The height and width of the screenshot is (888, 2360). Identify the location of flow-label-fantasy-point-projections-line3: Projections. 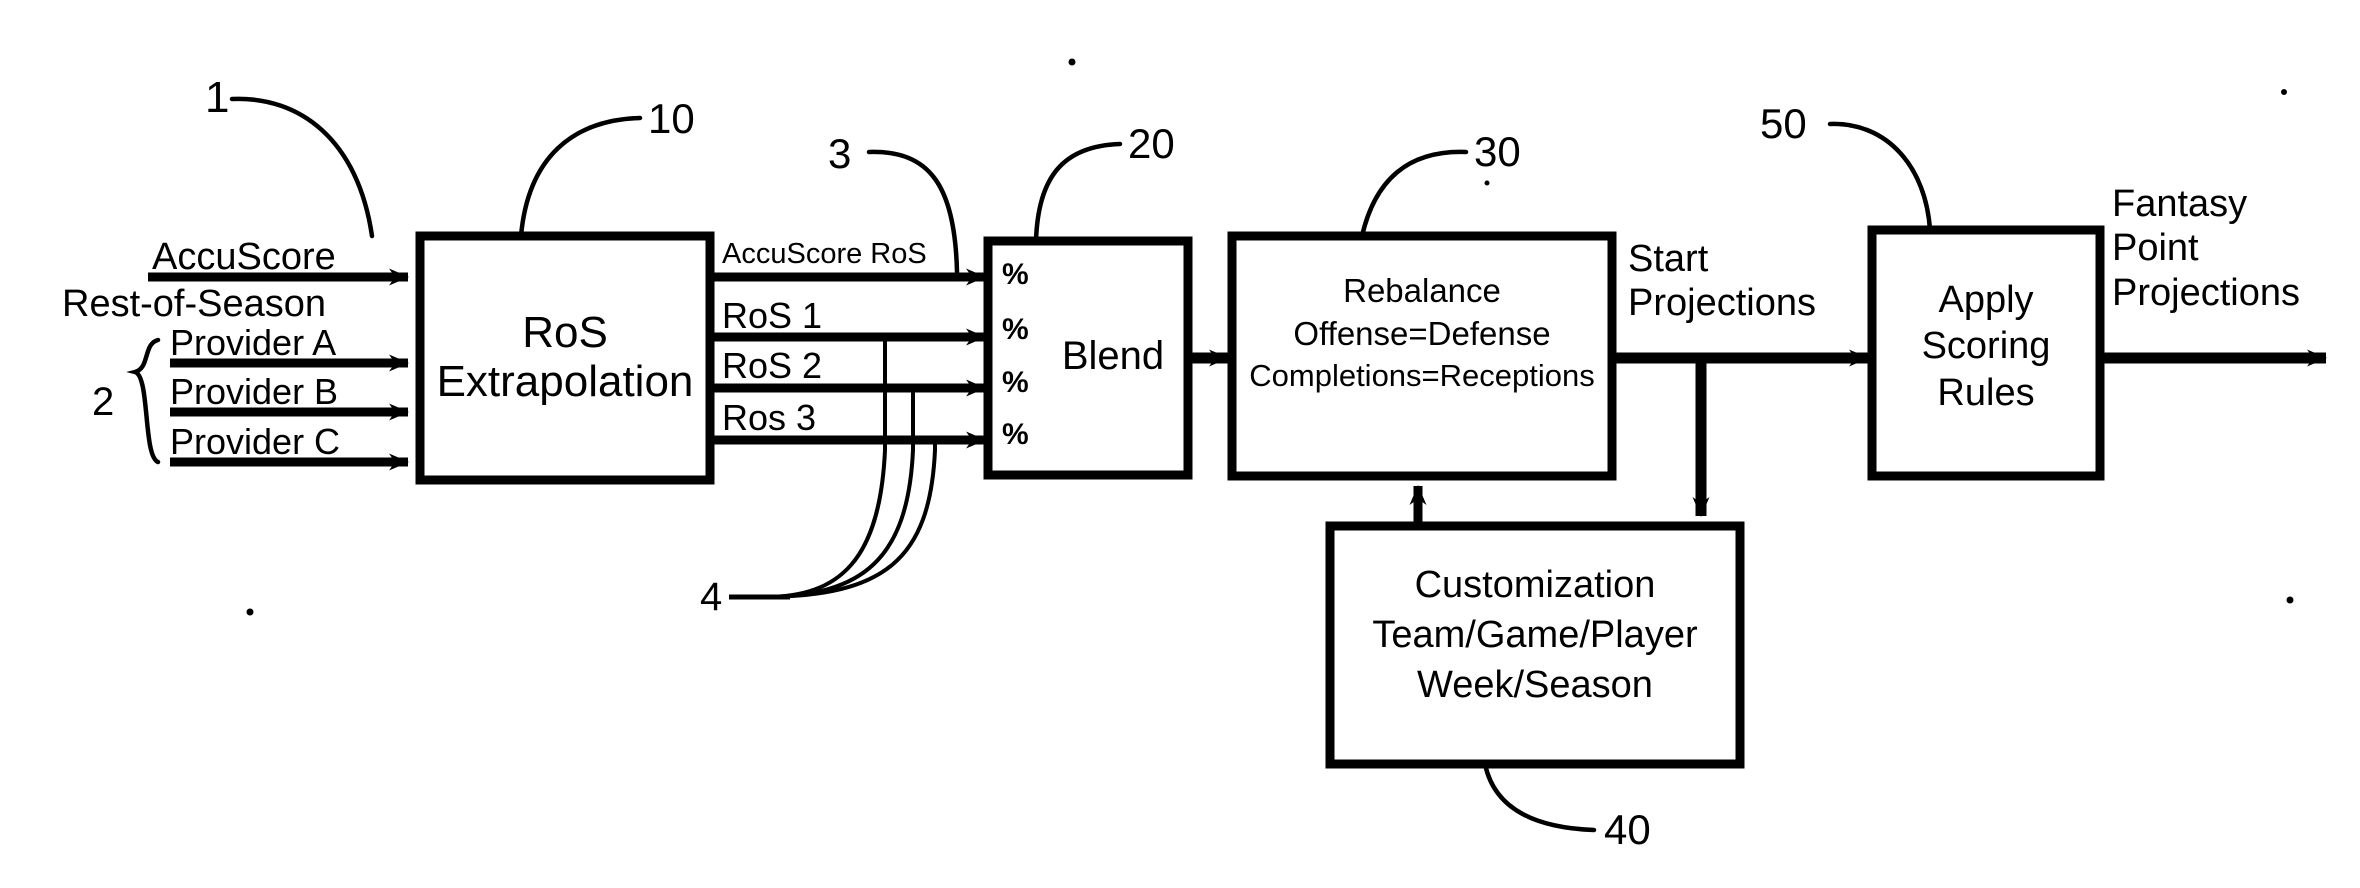
(2206, 292).